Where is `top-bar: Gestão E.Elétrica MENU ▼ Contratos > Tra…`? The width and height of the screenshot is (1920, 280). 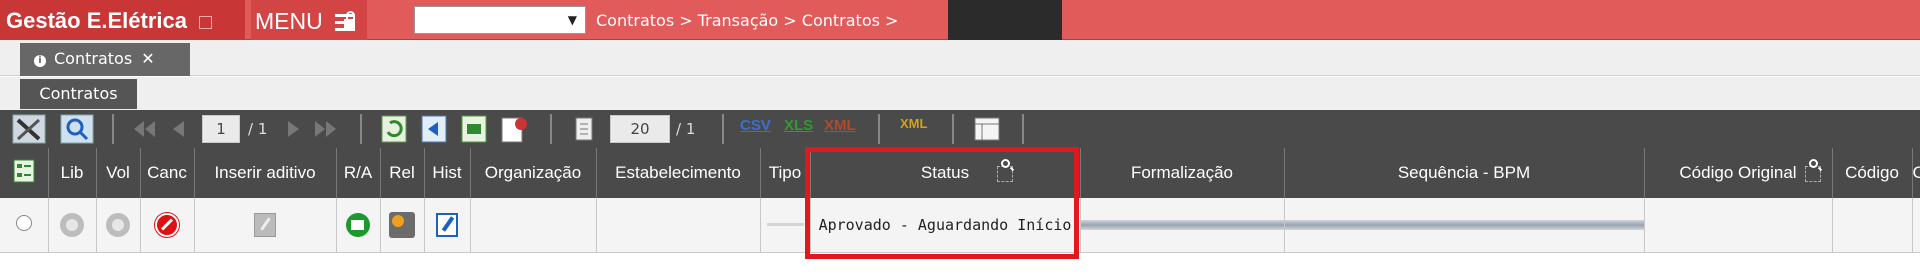 top-bar: Gestão E.Elétrica MENU ▼ Contratos > Tra… is located at coordinates (960, 20).